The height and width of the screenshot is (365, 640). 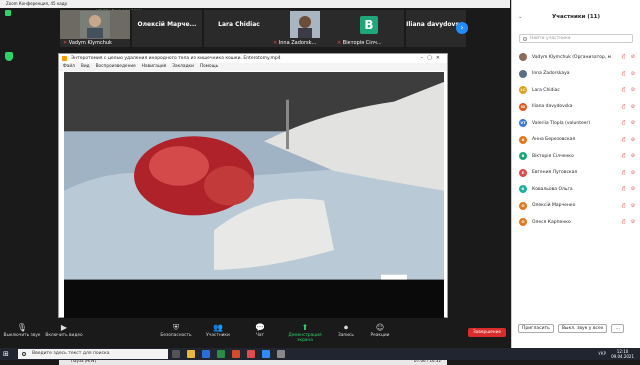 What do you see at coordinates (576, 156) in the screenshot?
I see `participant-row: В Вікторія Сілченко 🎙̸ ⊘` at bounding box center [576, 156].